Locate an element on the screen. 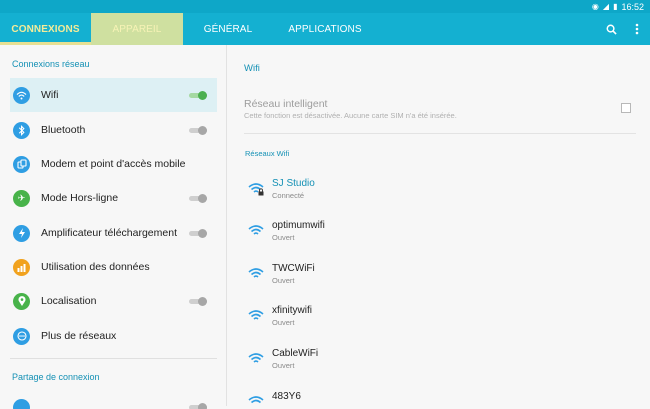 The image size is (650, 409). tab-bar: CONNEXIONS APPAREIL GÉNÉRAL APPLICATIONS is located at coordinates (325, 29).